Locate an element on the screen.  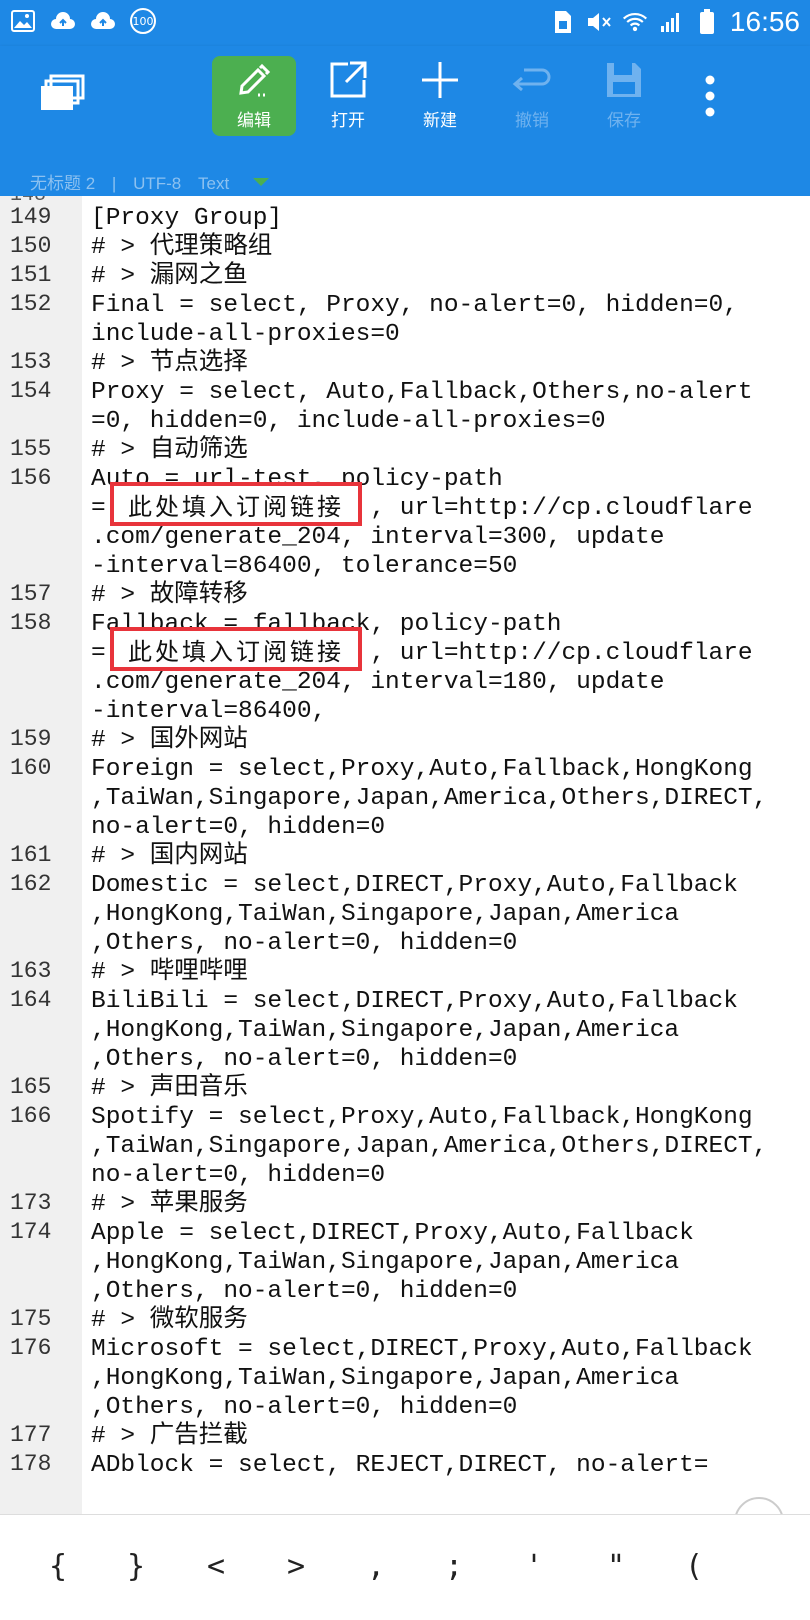
encoding-label: UTF-8 is located at coordinates (157, 183).